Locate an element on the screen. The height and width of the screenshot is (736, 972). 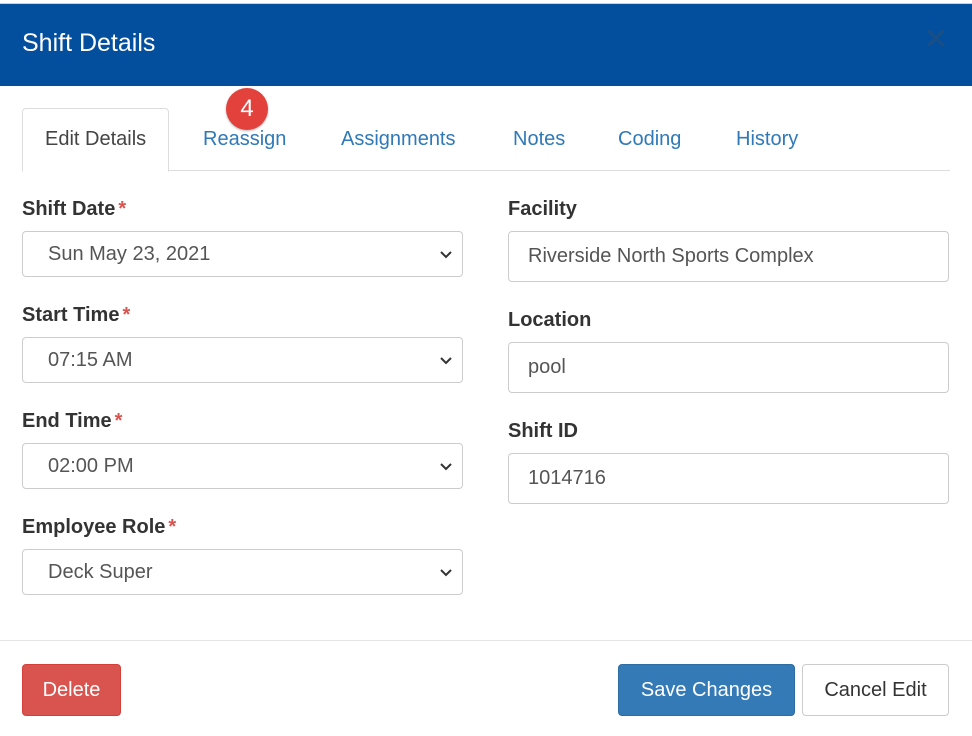
location-field: pool is located at coordinates (728, 367).